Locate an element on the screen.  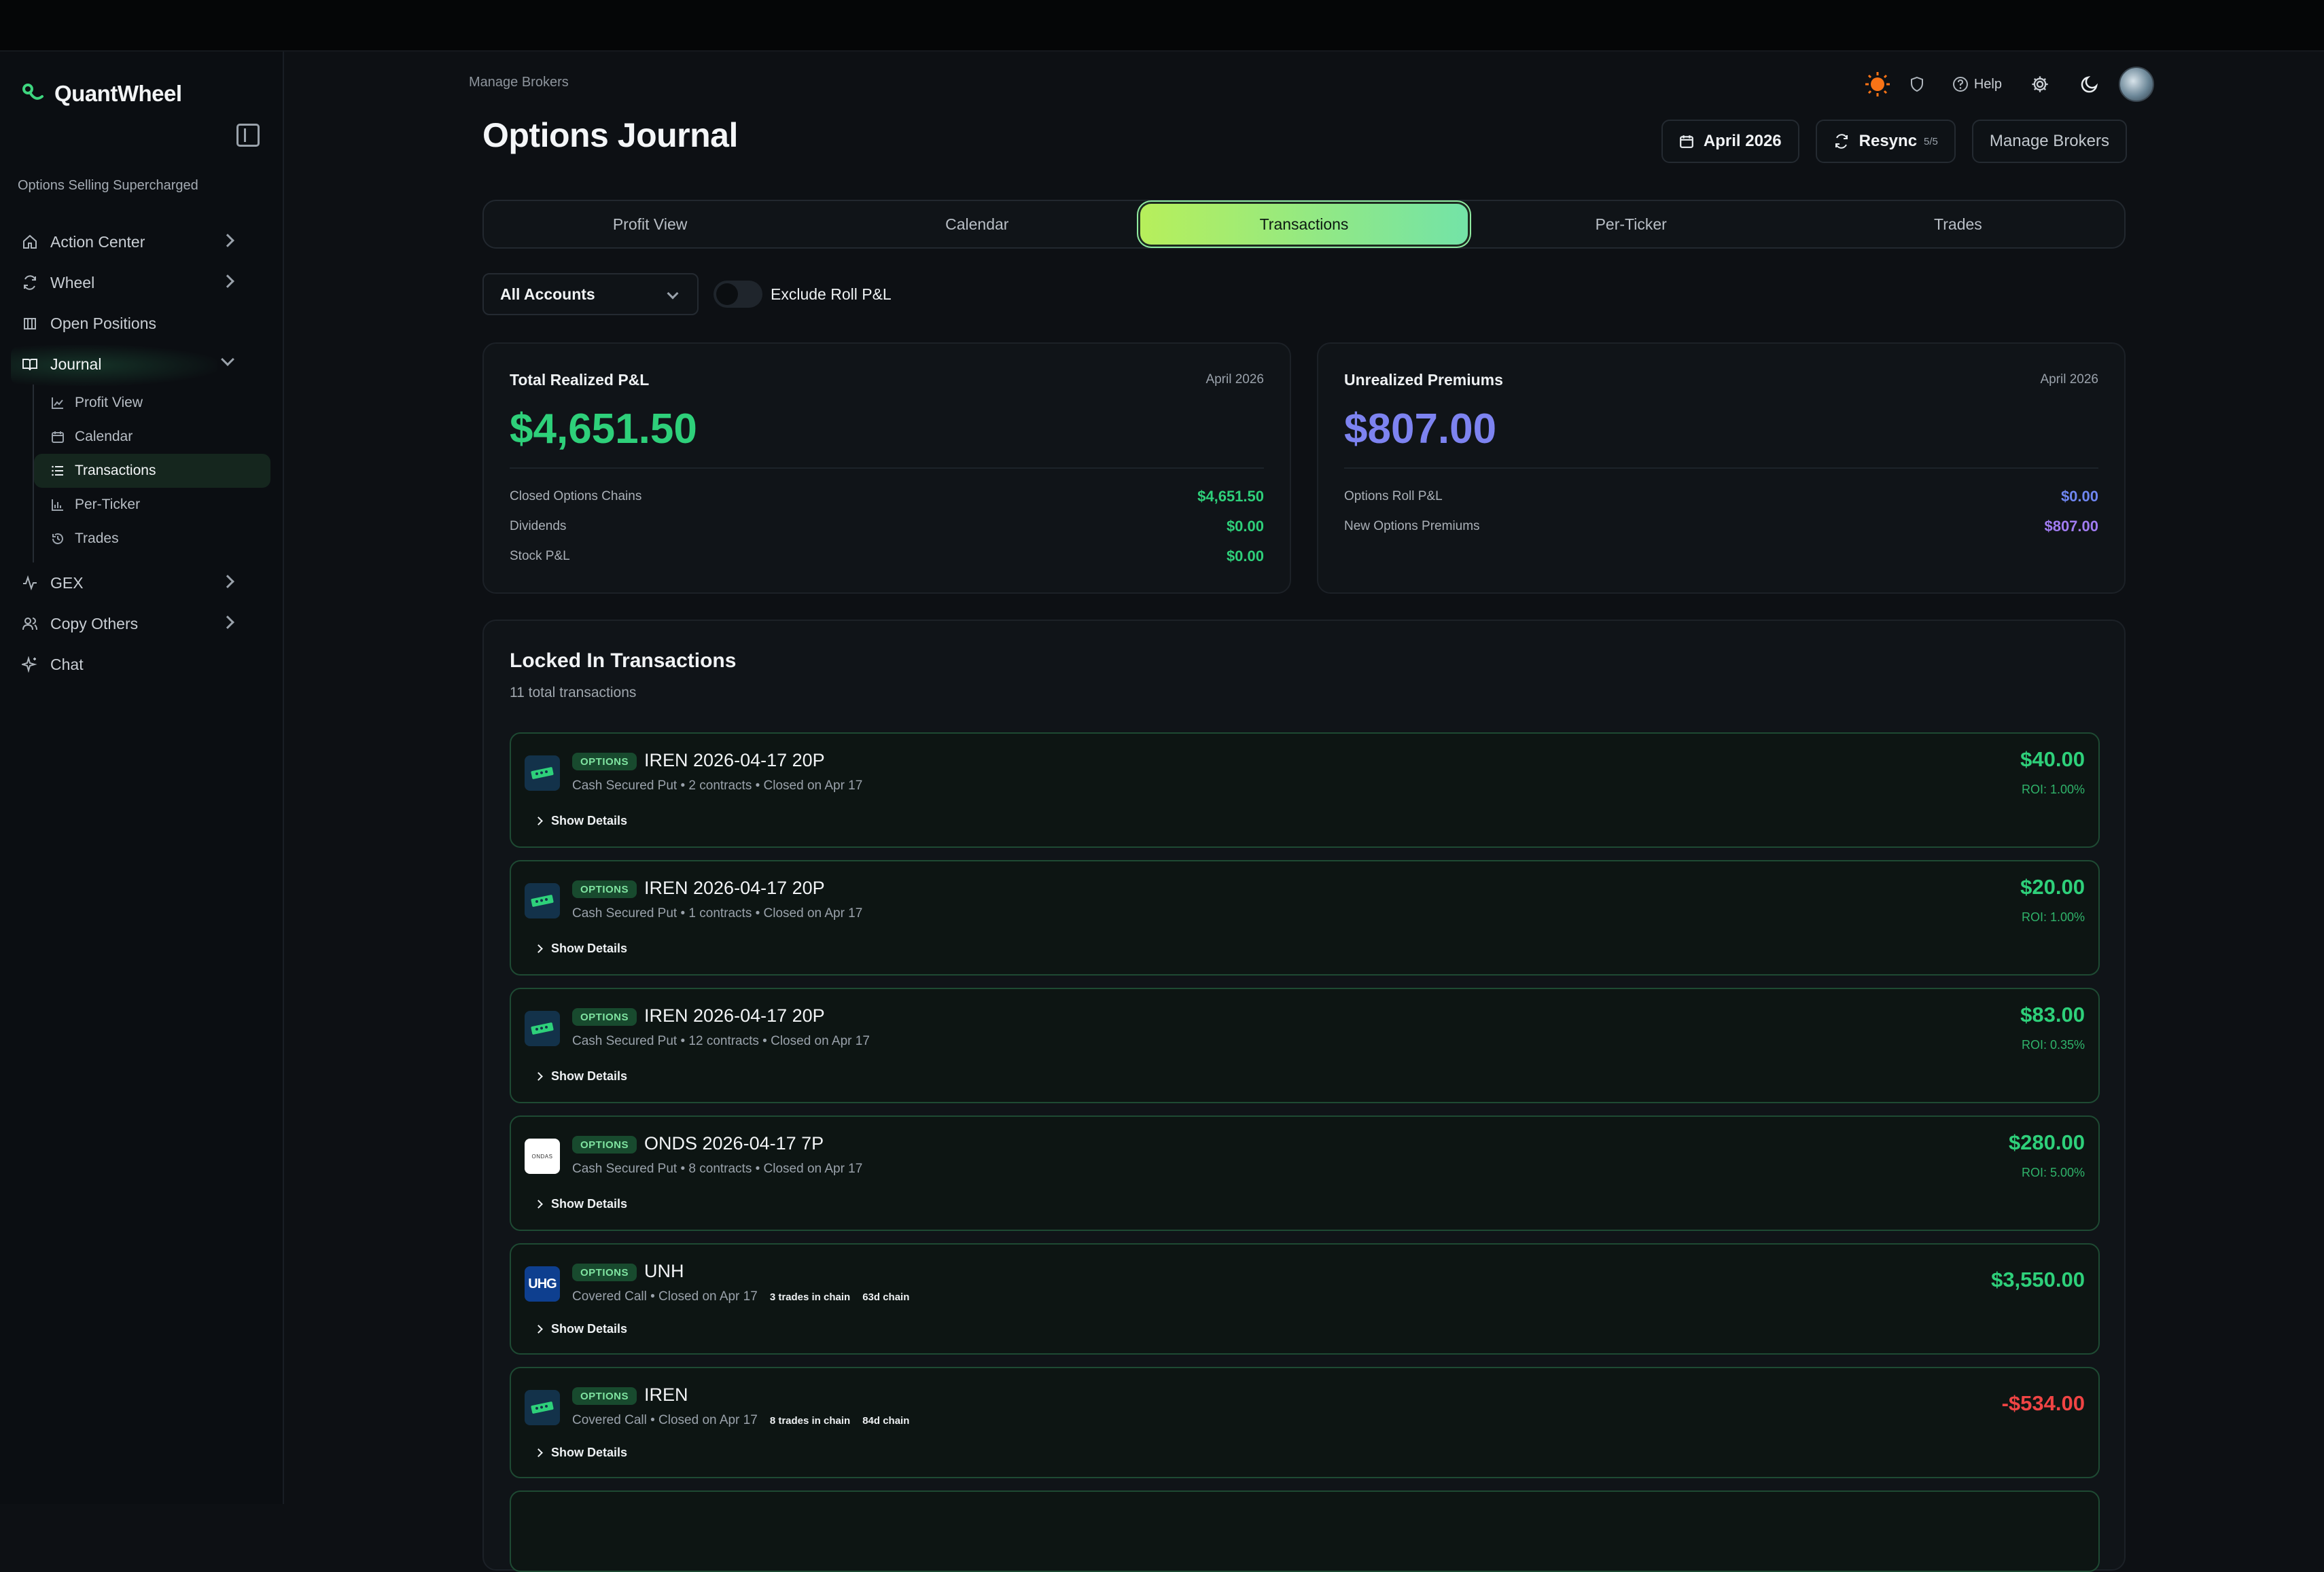
summary-row: Stock P&L $0.00 is located at coordinates (887, 556).